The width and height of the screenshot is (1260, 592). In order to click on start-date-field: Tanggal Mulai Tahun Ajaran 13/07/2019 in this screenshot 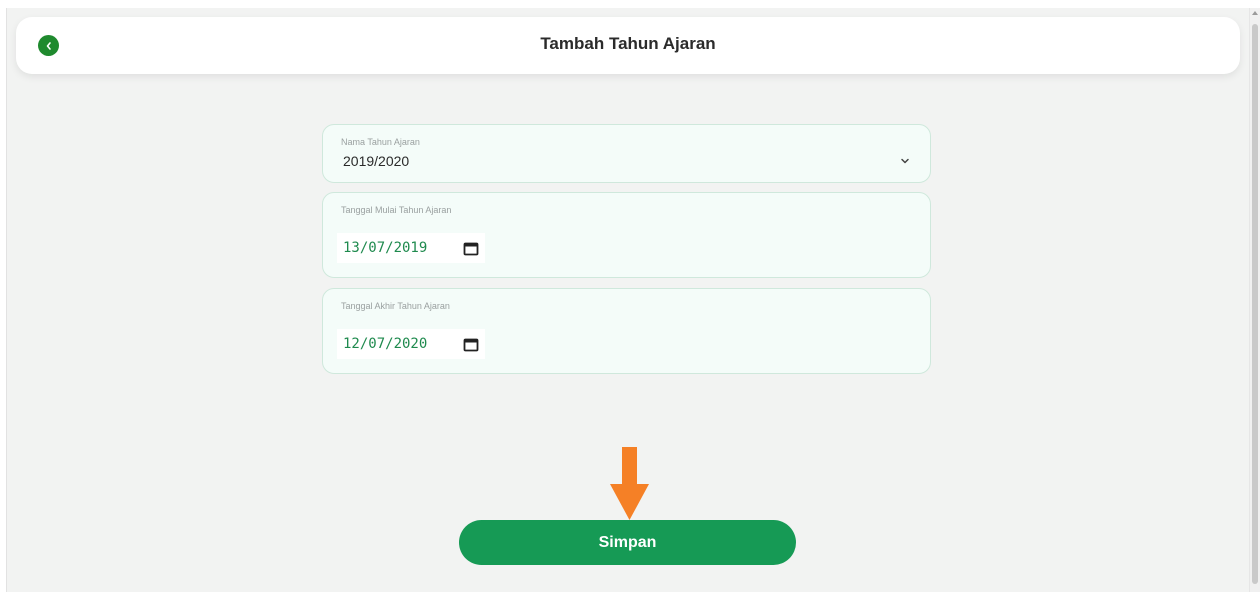, I will do `click(626, 235)`.